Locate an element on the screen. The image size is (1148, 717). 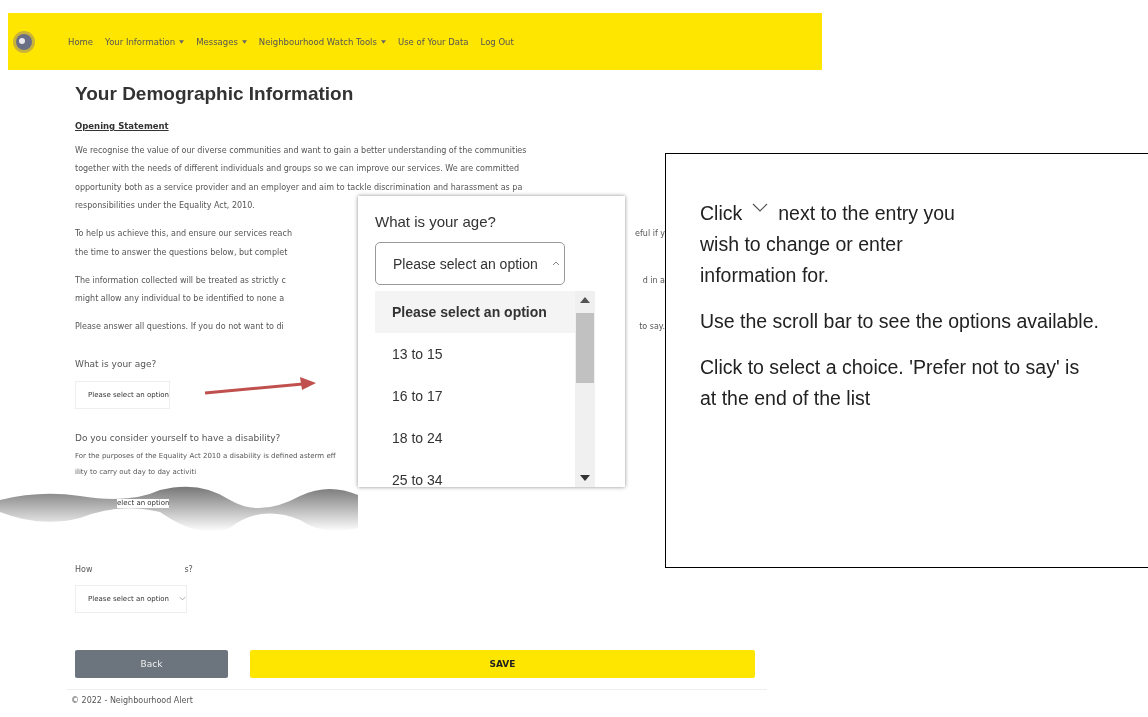
paragraph-text: eful if y is located at coordinates (650, 234).